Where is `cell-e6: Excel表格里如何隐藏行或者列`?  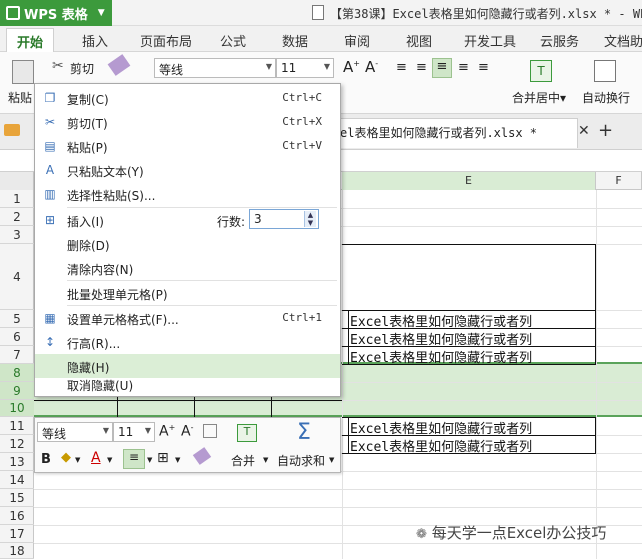 cell-e6: Excel表格里如何隐藏行或者列 is located at coordinates (441, 338).